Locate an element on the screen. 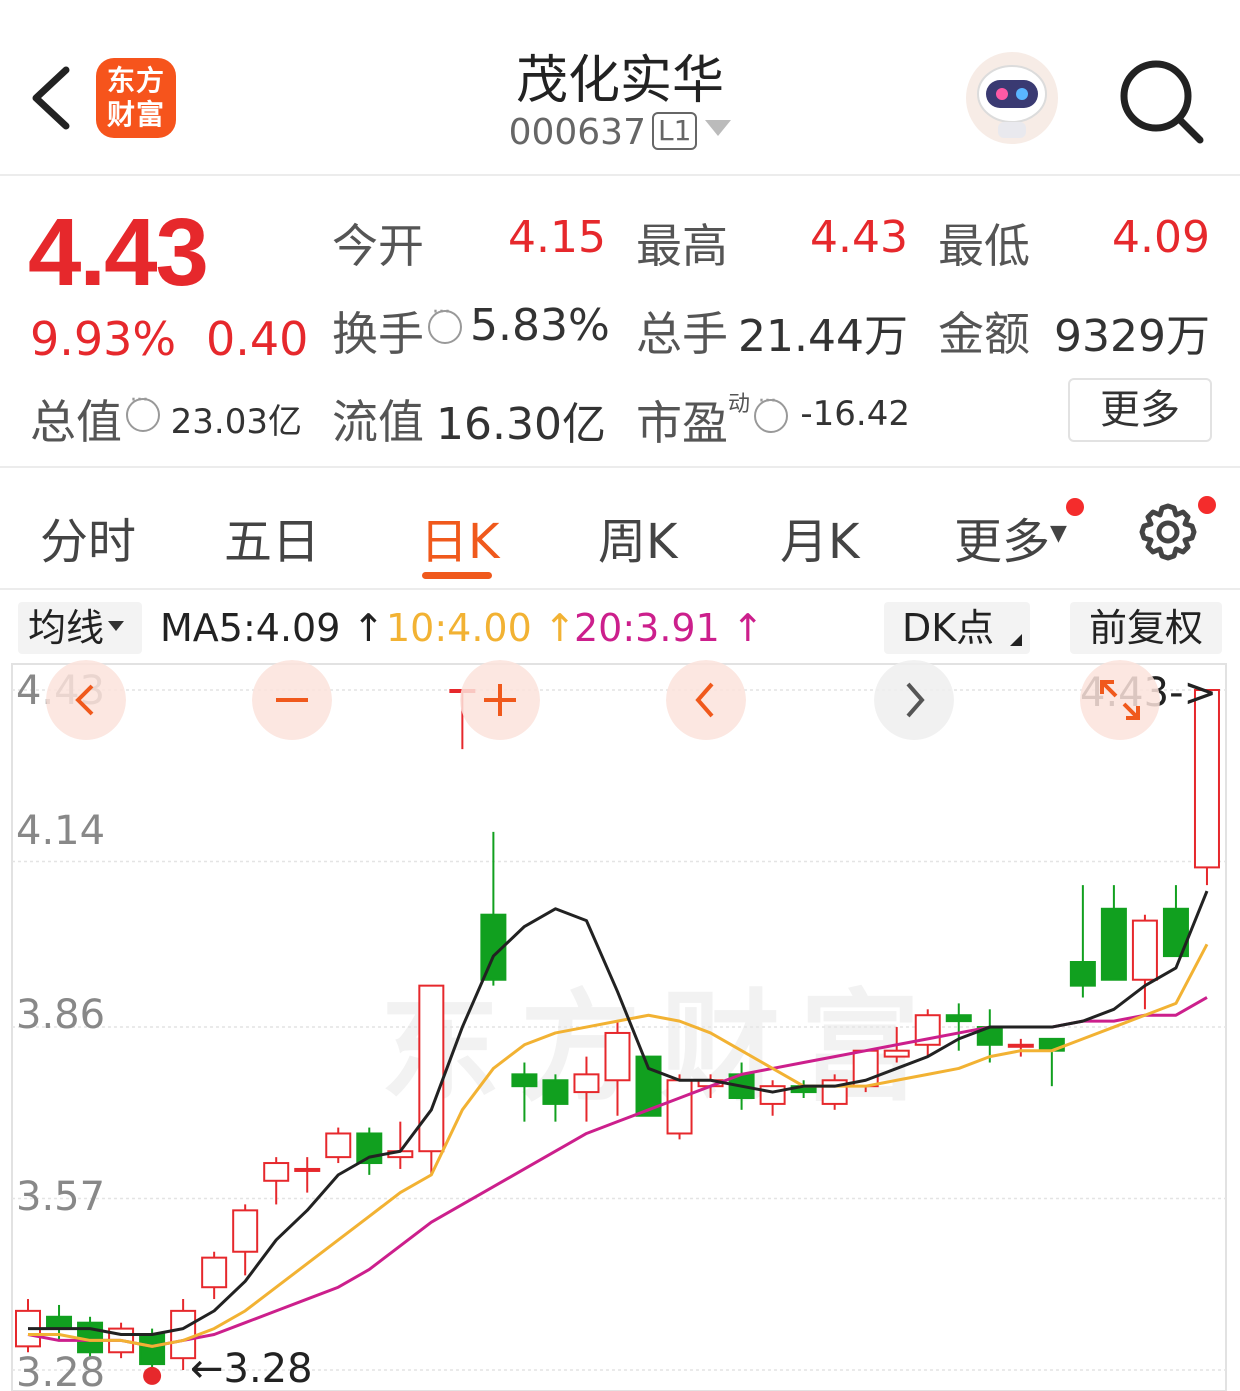 The image size is (1240, 1391). settings-notification-dot is located at coordinates (1207, 505).